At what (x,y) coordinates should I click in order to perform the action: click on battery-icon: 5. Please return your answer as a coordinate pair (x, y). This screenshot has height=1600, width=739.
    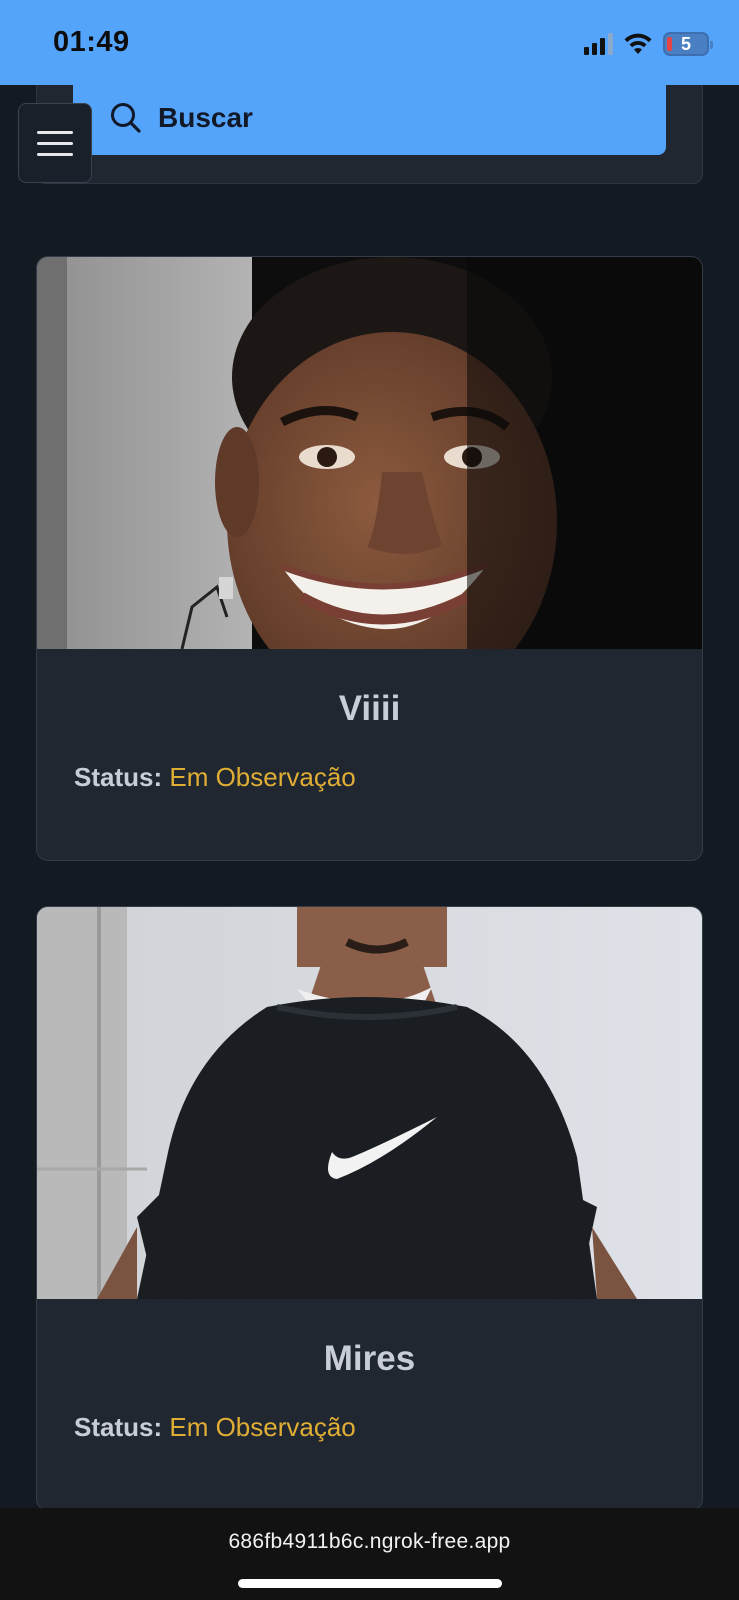
    Looking at the image, I should click on (688, 44).